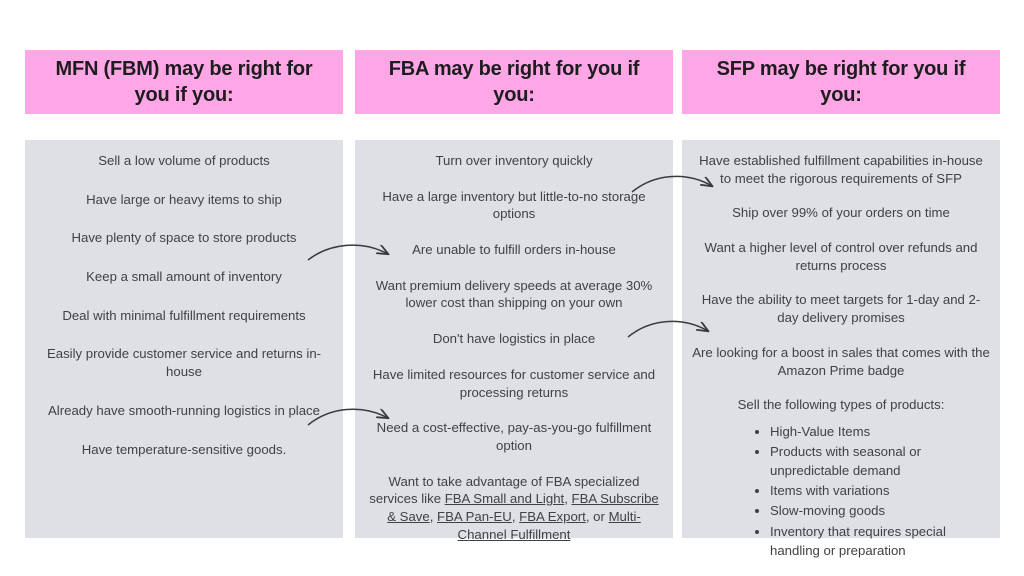  What do you see at coordinates (184, 277) in the screenshot?
I see `list-item: Keep a small amount of inventory` at bounding box center [184, 277].